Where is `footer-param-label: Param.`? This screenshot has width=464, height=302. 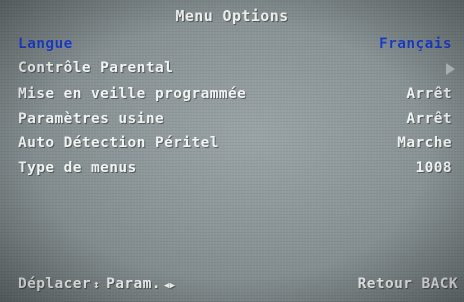 footer-param-label: Param. is located at coordinates (133, 284).